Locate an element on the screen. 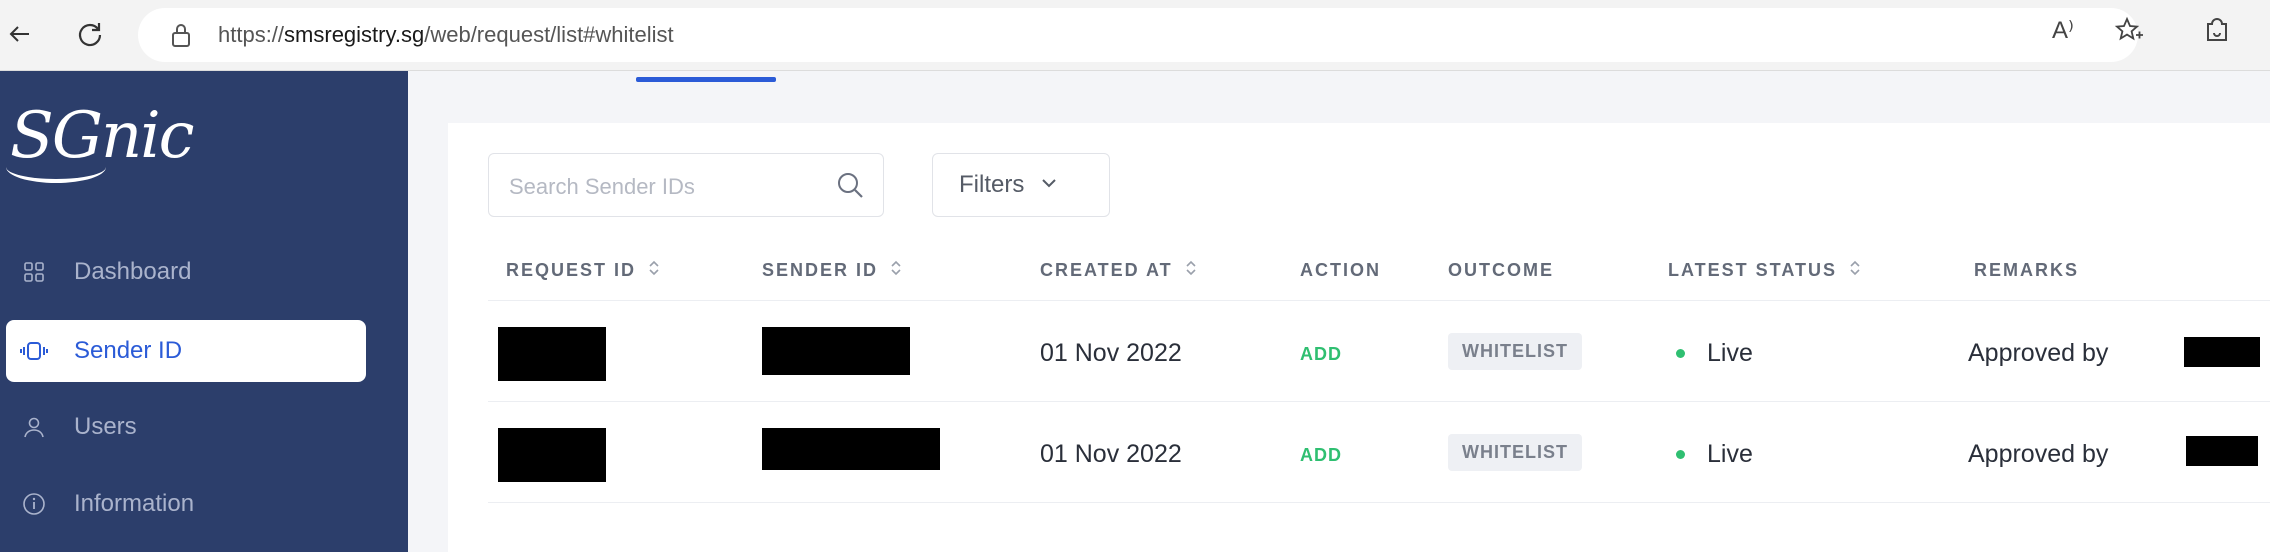 This screenshot has width=2270, height=552. column-header-label: OUTCOME is located at coordinates (1501, 270).